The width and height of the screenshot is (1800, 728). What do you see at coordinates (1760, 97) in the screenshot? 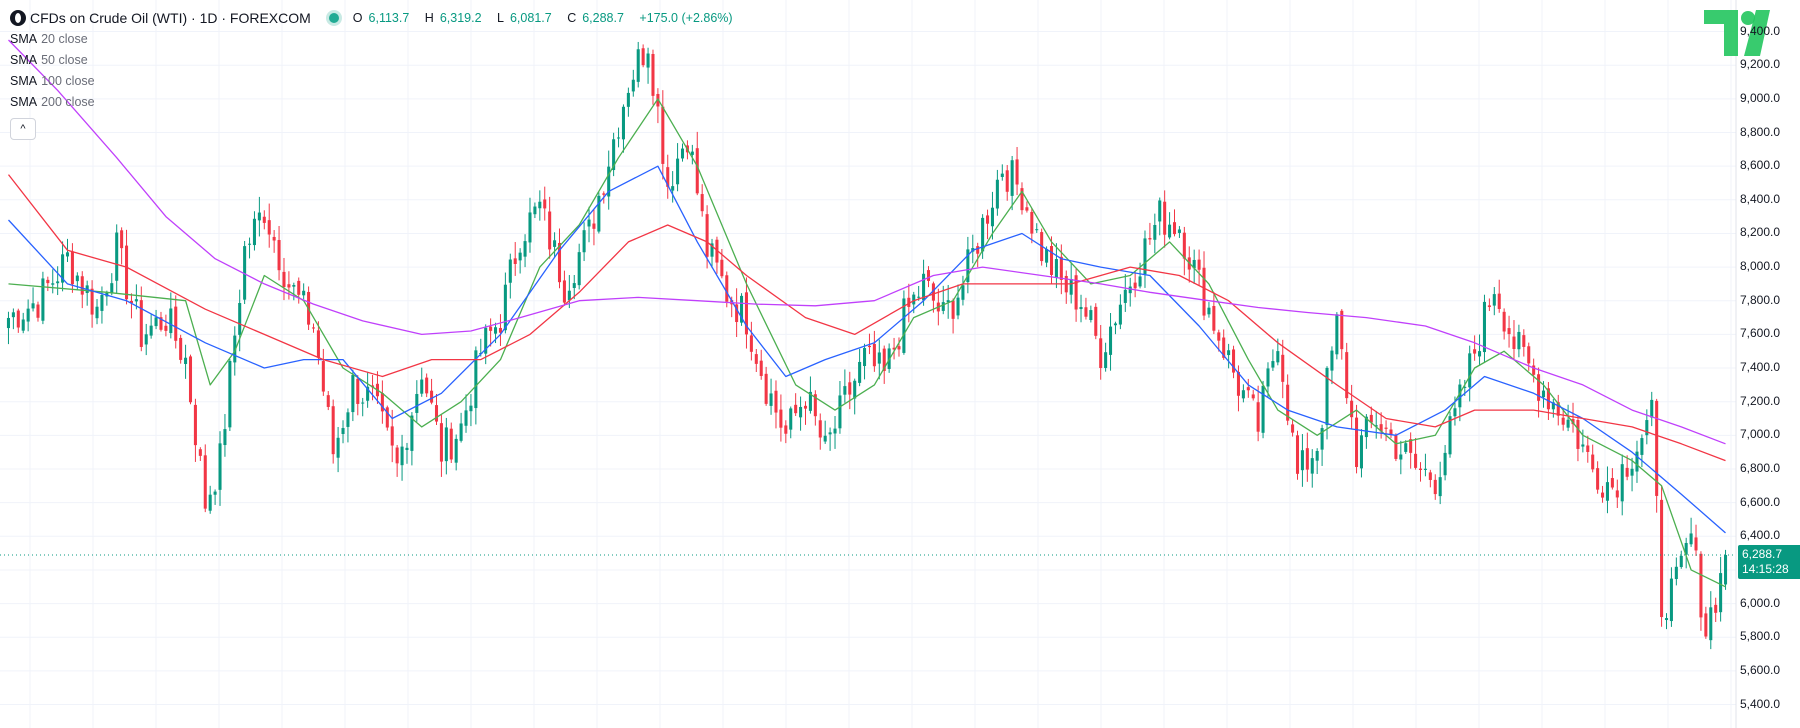
I see `price-axis-label-2: 9,000.0` at bounding box center [1760, 97].